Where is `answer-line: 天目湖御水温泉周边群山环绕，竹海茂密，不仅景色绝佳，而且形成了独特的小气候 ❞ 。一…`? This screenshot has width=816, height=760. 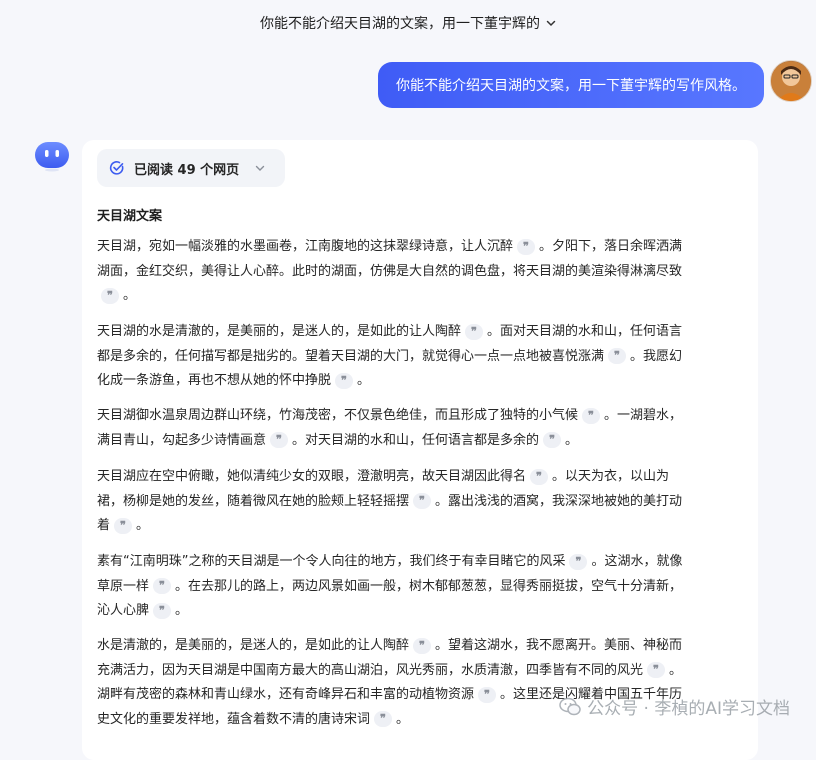 answer-line: 天目湖御水温泉周边群山环绕，竹海茂密，不仅景色绝佳，而且形成了独特的小气候 ❞ 。一… is located at coordinates (422, 416).